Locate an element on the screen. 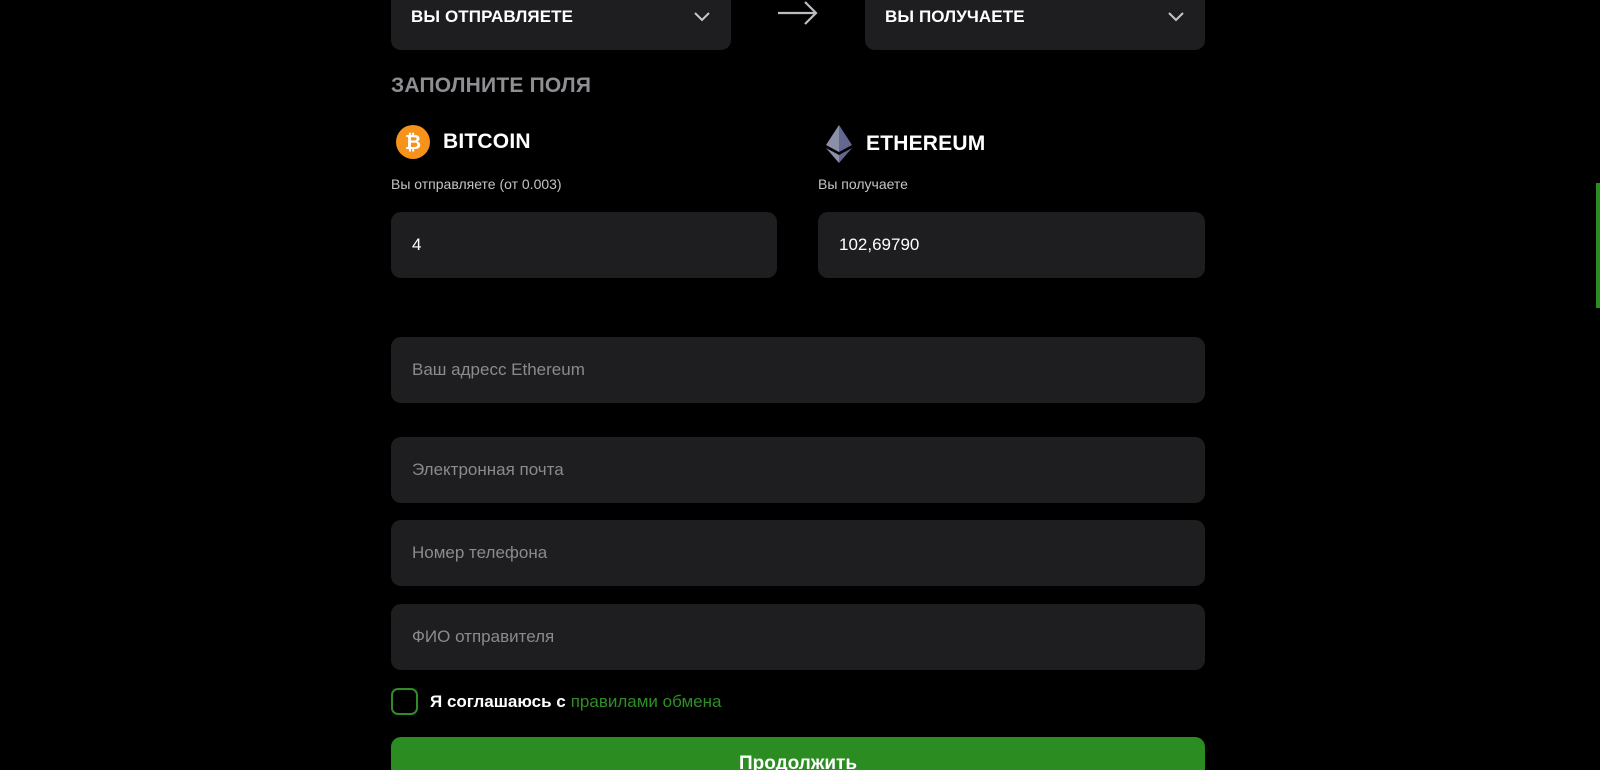  scrollbar-thumb is located at coordinates (1598, 245).